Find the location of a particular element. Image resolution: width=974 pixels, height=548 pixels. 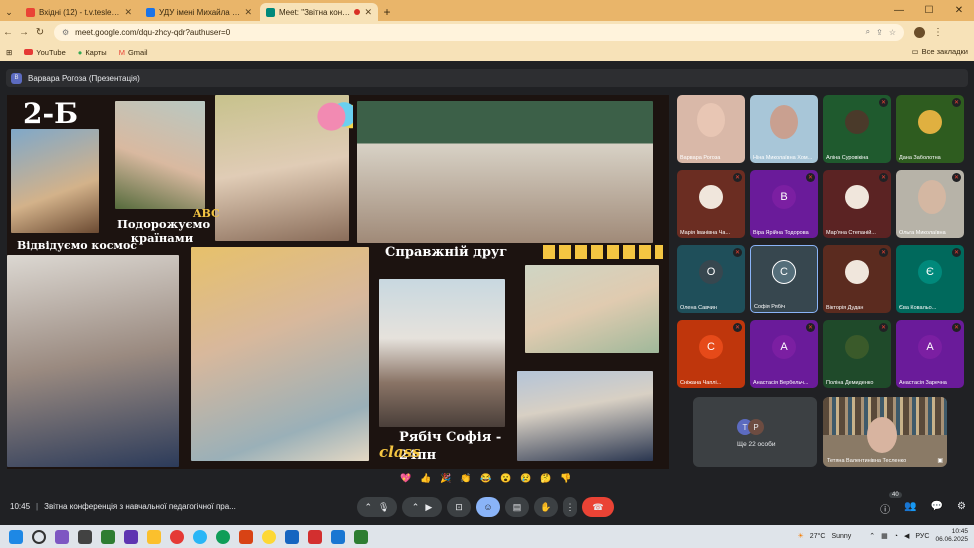

reaction-sad: 😢 is located at coordinates (526, 478).